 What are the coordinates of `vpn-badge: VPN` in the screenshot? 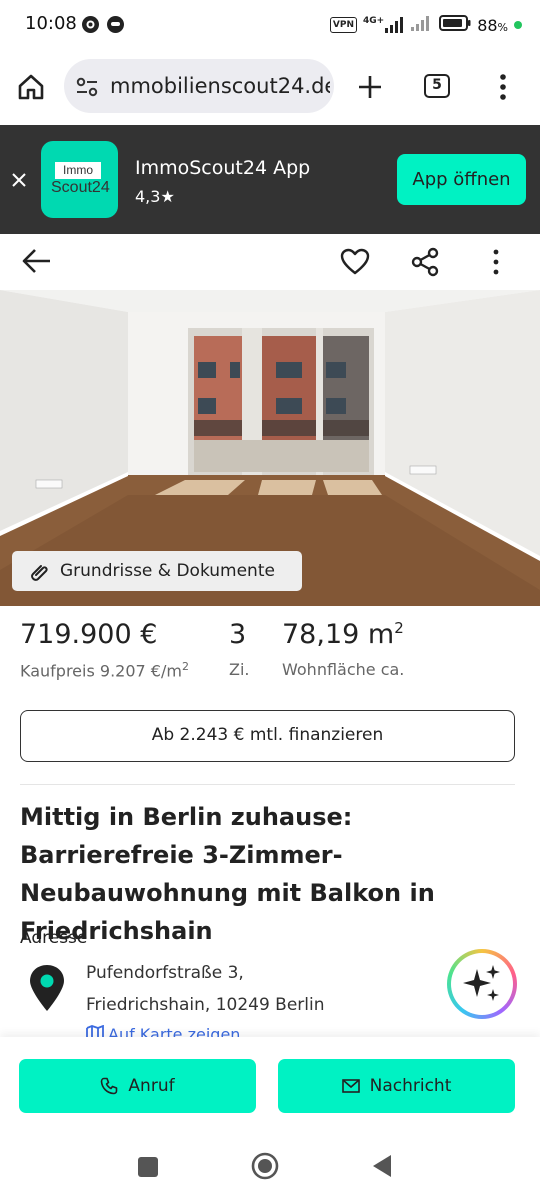 It's located at (343, 25).